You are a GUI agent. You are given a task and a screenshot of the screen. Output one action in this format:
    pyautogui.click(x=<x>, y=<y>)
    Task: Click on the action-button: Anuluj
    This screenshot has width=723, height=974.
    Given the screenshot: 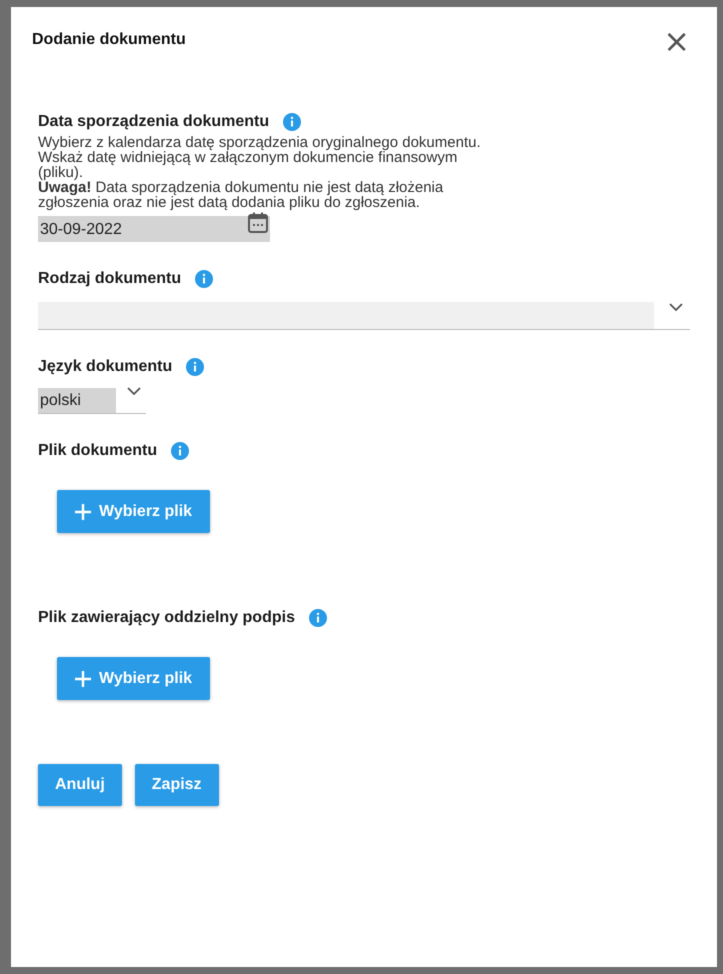 What is the action you would take?
    pyautogui.click(x=80, y=785)
    